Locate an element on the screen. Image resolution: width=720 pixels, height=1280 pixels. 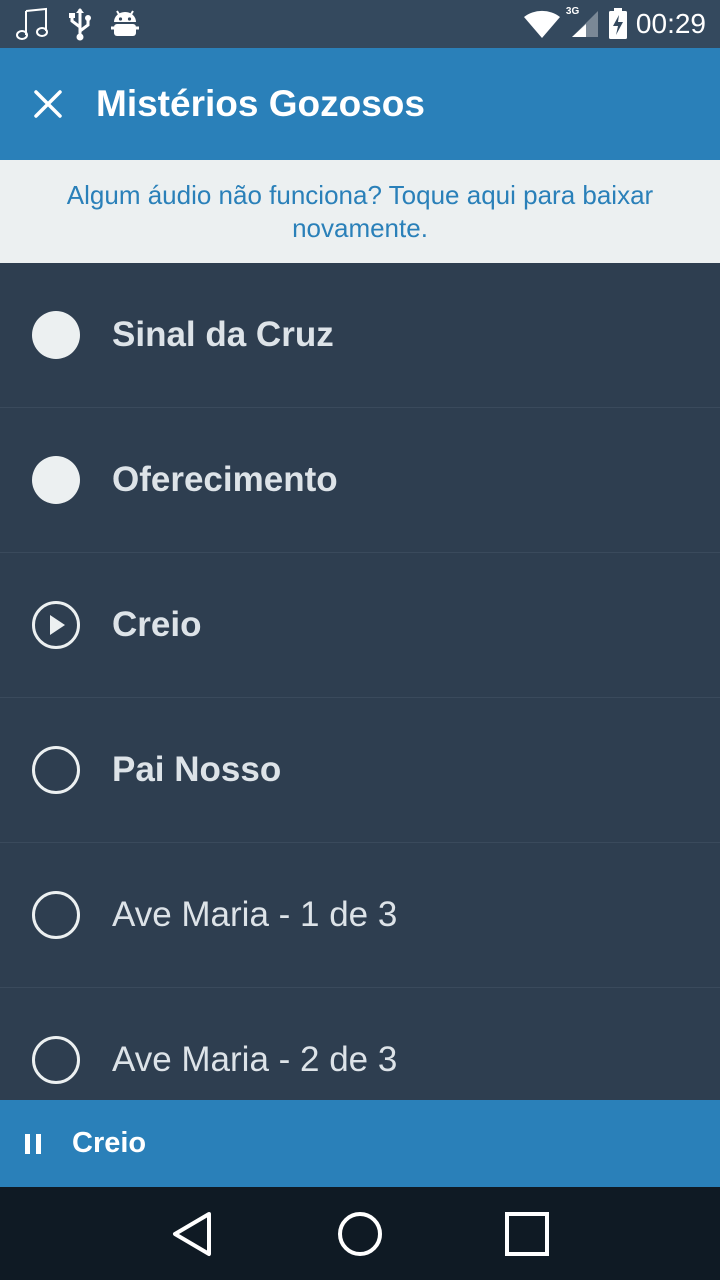
pause-button is located at coordinates (36, 1143).